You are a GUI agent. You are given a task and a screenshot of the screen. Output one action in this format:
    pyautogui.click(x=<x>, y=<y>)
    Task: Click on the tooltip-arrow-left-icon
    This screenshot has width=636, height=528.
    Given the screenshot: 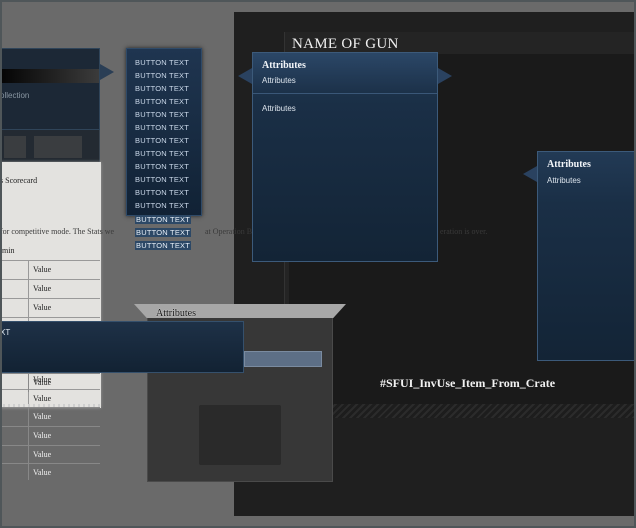 What is the action you would take?
    pyautogui.click(x=245, y=76)
    